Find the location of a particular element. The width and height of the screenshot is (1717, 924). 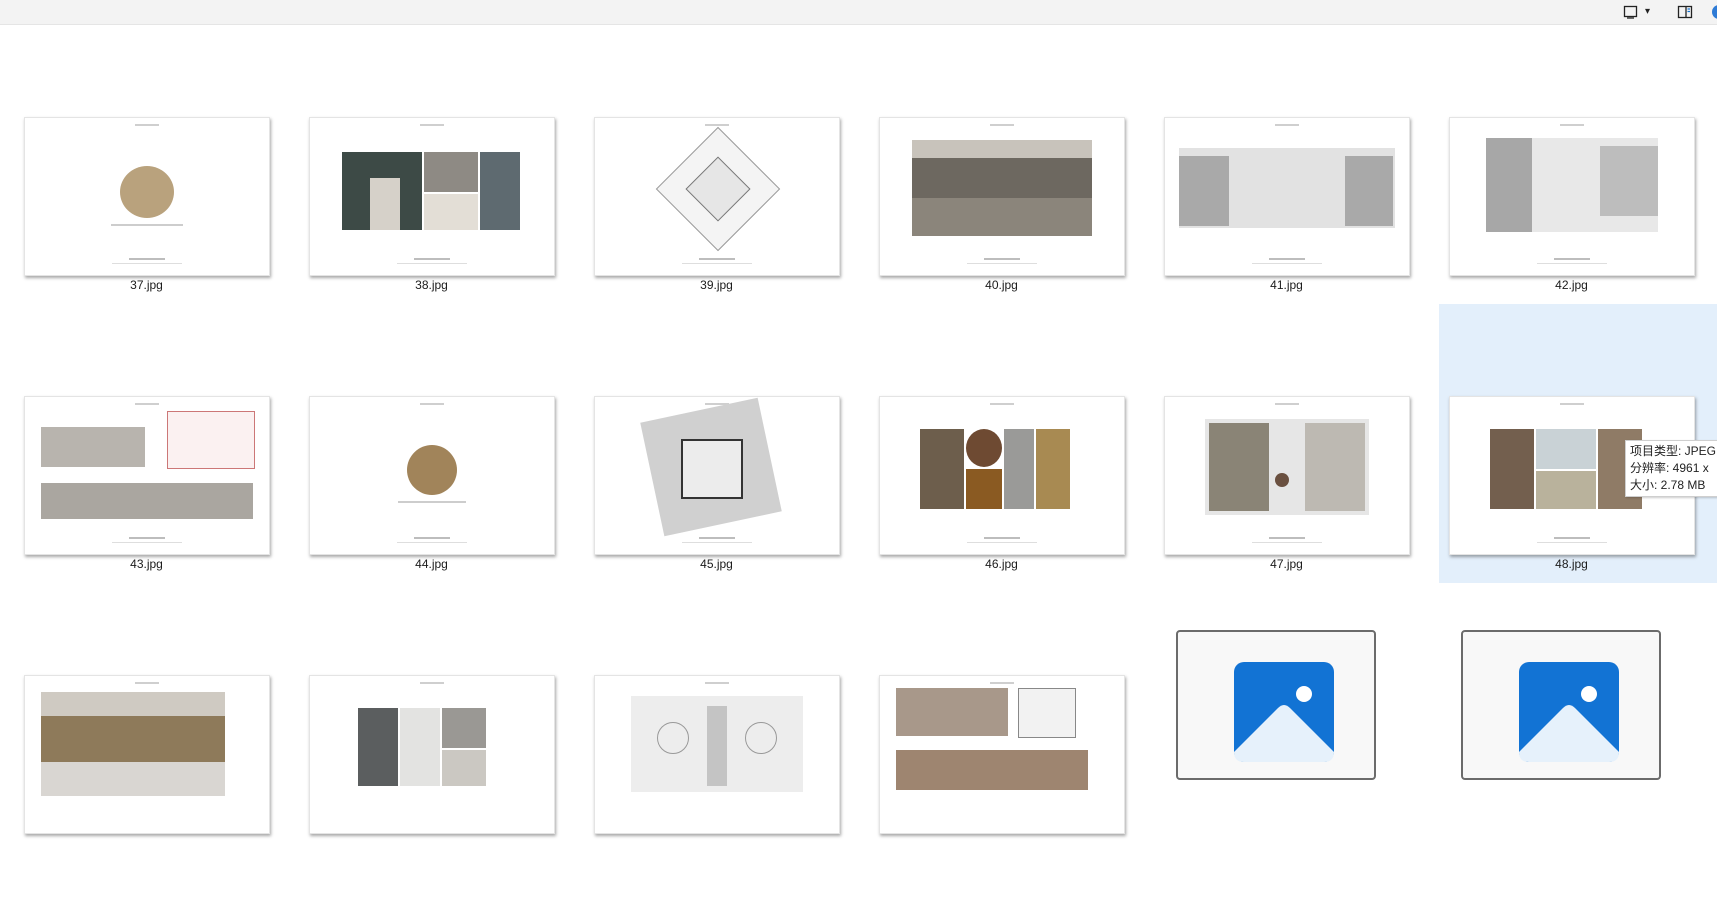

tooltip-size: 大小: 2.78 MB is located at coordinates (1668, 485).